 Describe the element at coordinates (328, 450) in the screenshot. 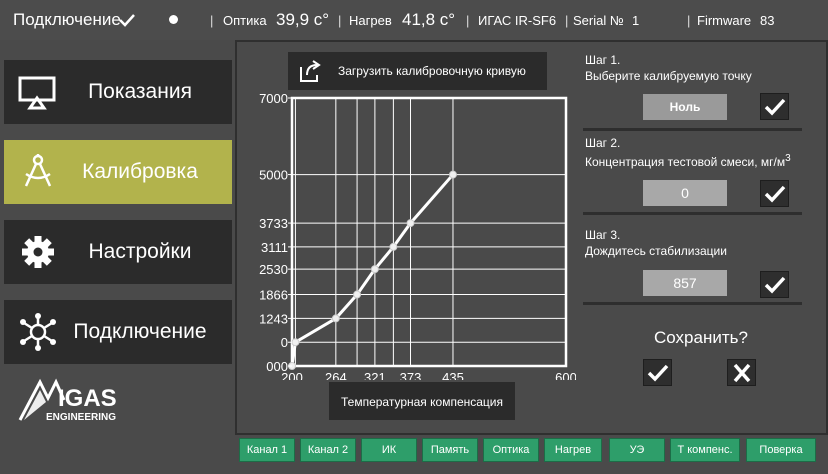

I see `tab-channel2: Канал 2` at that location.